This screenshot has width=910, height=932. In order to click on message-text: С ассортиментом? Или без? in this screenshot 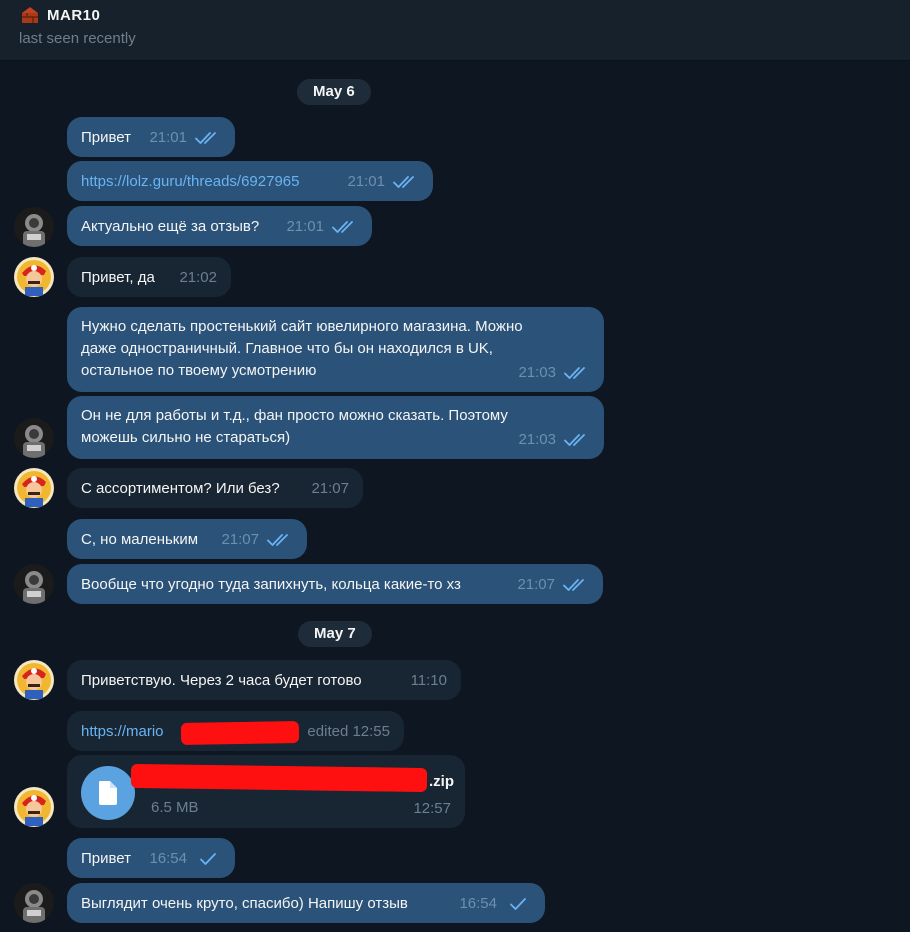, I will do `click(180, 488)`.